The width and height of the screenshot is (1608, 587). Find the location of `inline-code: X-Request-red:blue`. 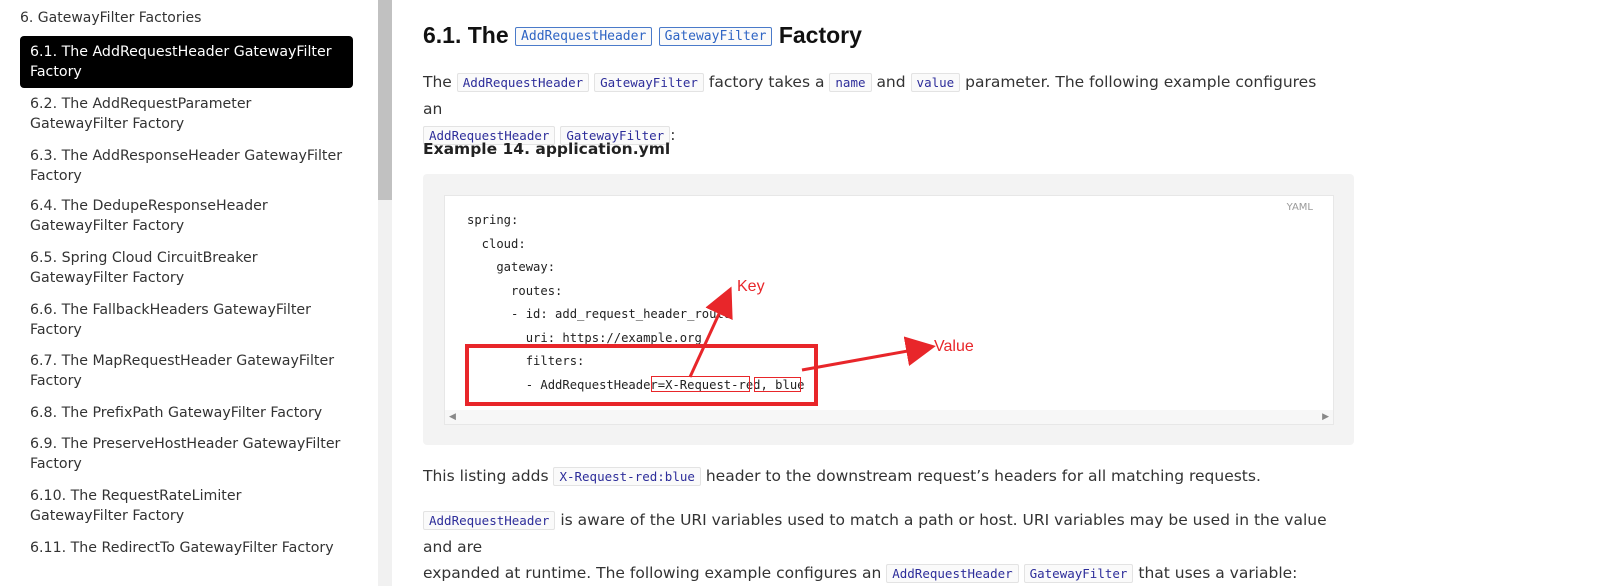

inline-code: X-Request-red:blue is located at coordinates (627, 476).